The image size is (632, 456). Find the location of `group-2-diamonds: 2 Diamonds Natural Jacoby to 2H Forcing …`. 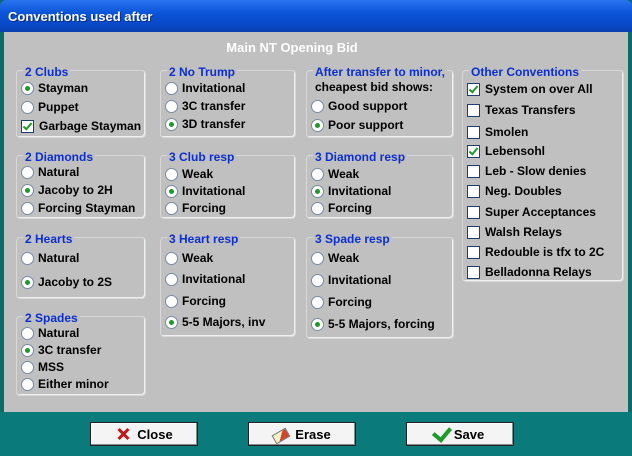

group-2-diamonds: 2 Diamonds Natural Jacoby to 2H Forcing … is located at coordinates (81, 184).